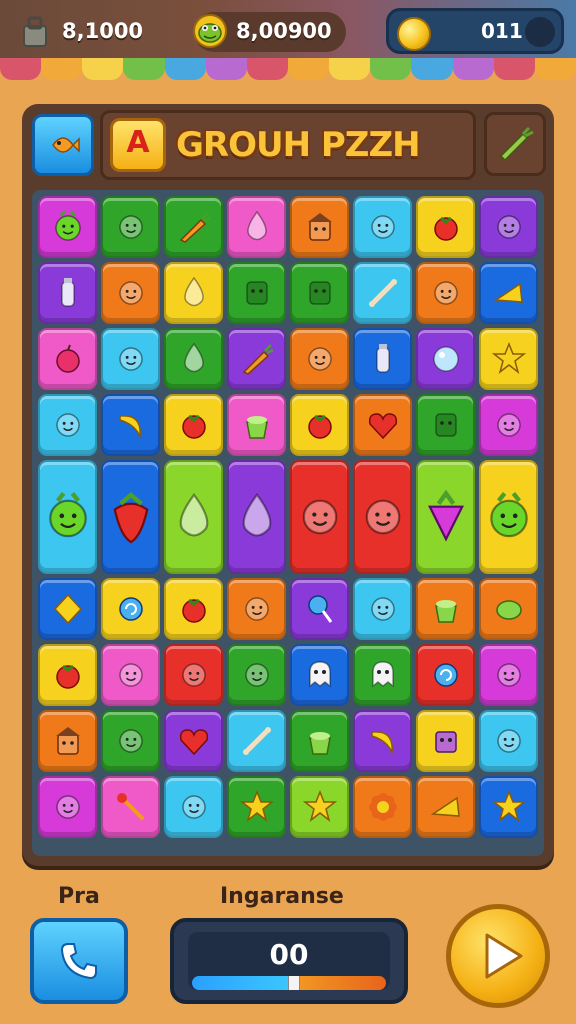  Describe the element at coordinates (67, 609) in the screenshot. I see `tile-blue-diamond` at that location.